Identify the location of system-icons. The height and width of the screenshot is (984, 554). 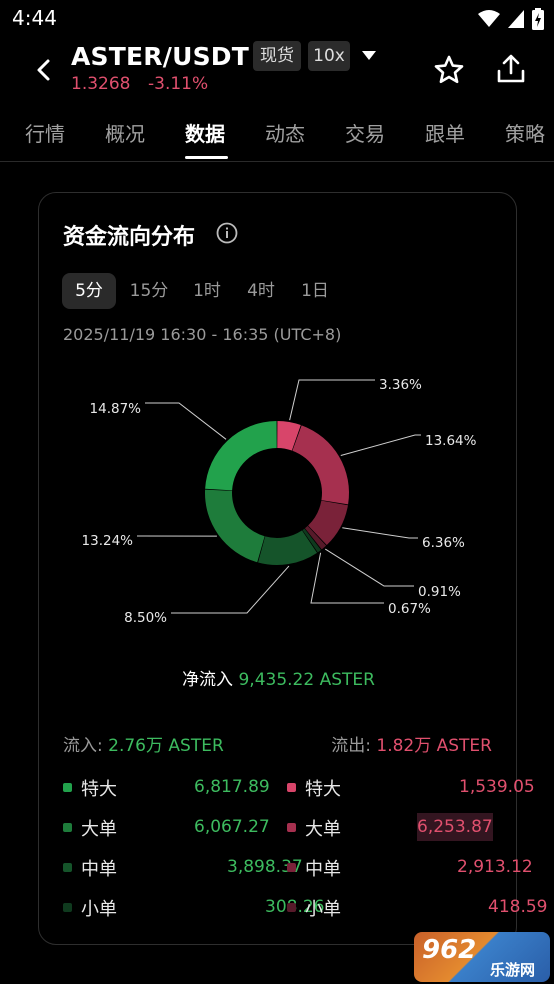
(511, 19).